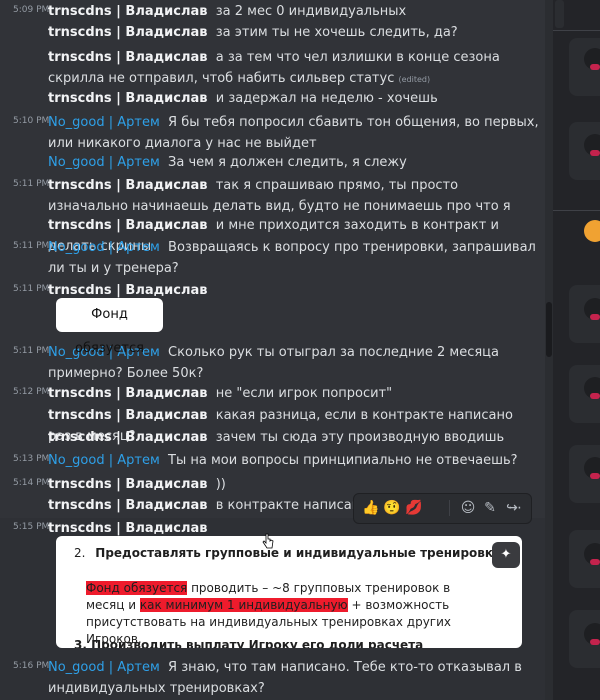 The image size is (600, 700). Describe the element at coordinates (360, 437) in the screenshot. I see `message-text: зачем ты сюда эту производную вводишь` at that location.